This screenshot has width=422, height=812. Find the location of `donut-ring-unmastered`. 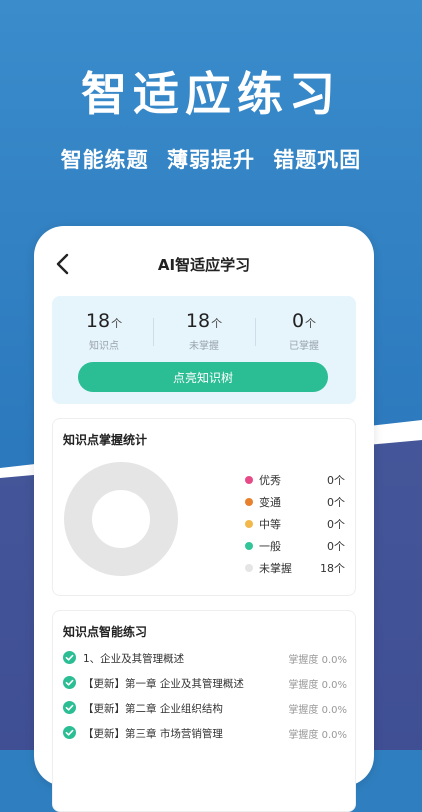

donut-ring-unmastered is located at coordinates (121, 519).